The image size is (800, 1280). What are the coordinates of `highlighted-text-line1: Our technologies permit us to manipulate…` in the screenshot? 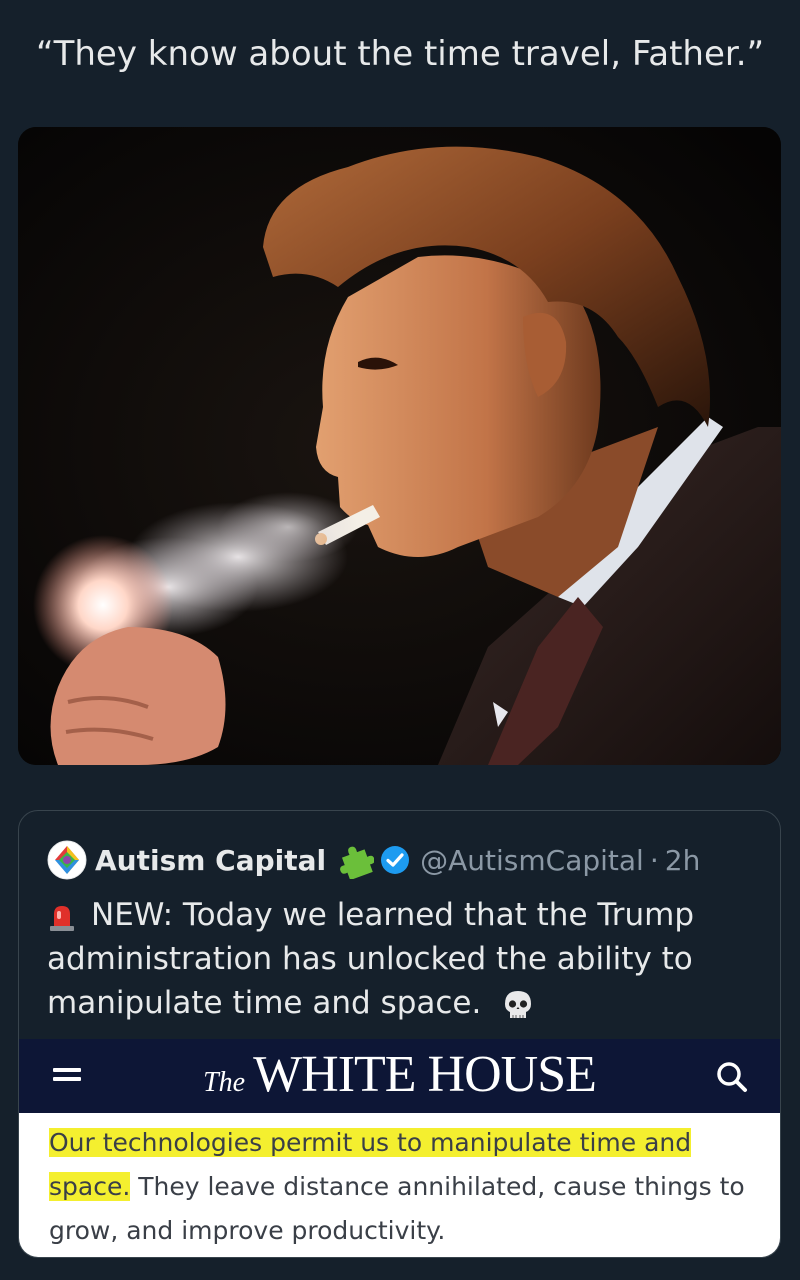 It's located at (370, 1142).